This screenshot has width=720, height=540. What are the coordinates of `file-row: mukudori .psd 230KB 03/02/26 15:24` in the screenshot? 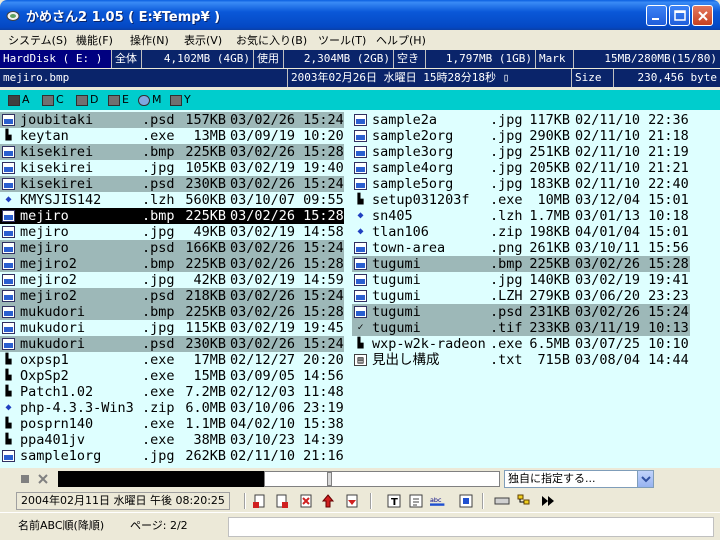 It's located at (172, 344).